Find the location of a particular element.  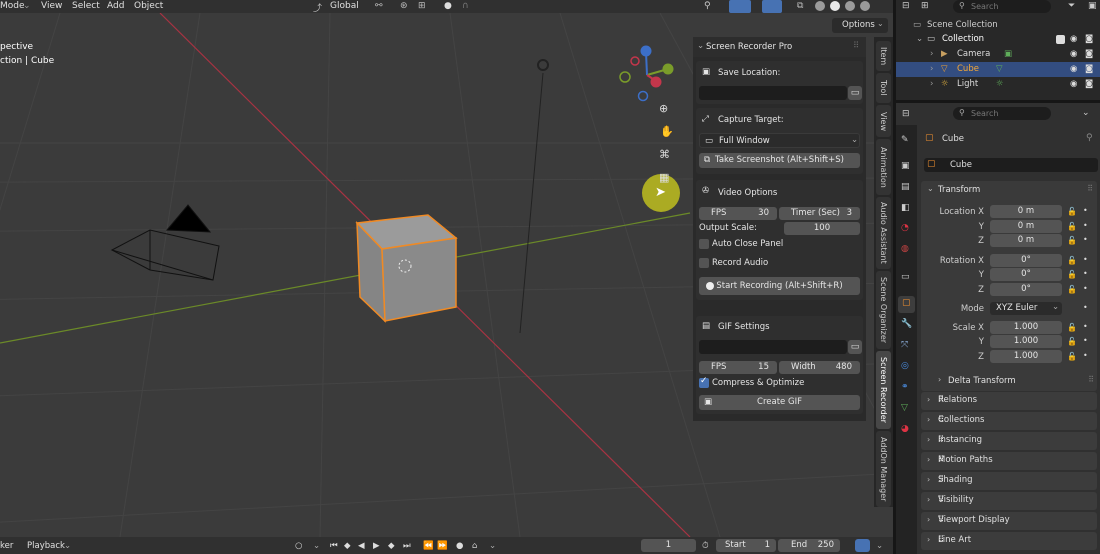

rotation-mode-select: XYZ Euler ⌄ is located at coordinates (1026, 308).